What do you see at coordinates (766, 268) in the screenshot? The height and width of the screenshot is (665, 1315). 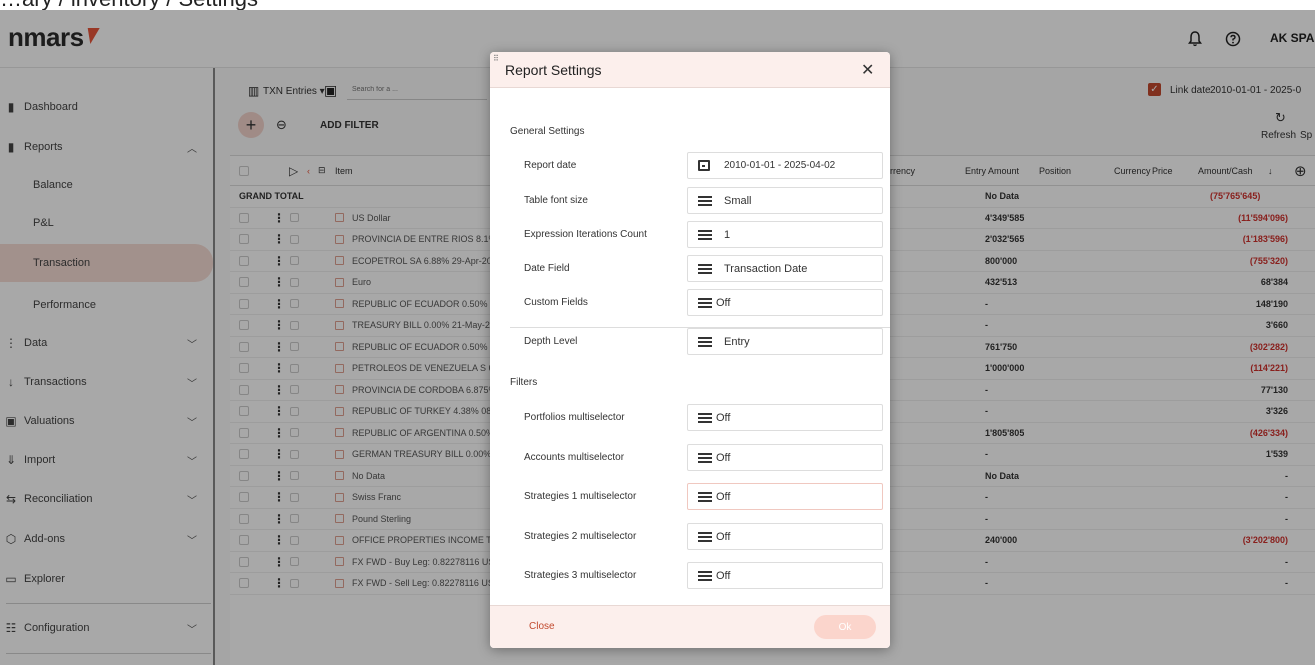 I see `field-value: Transaction Date` at bounding box center [766, 268].